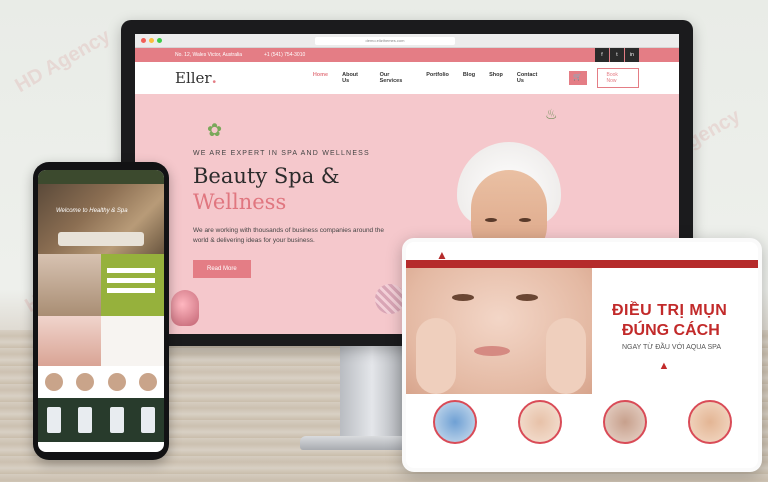 This screenshot has height=482, width=768. Describe the element at coordinates (215, 130) in the screenshot. I see `leaf-icon: ✿` at that location.